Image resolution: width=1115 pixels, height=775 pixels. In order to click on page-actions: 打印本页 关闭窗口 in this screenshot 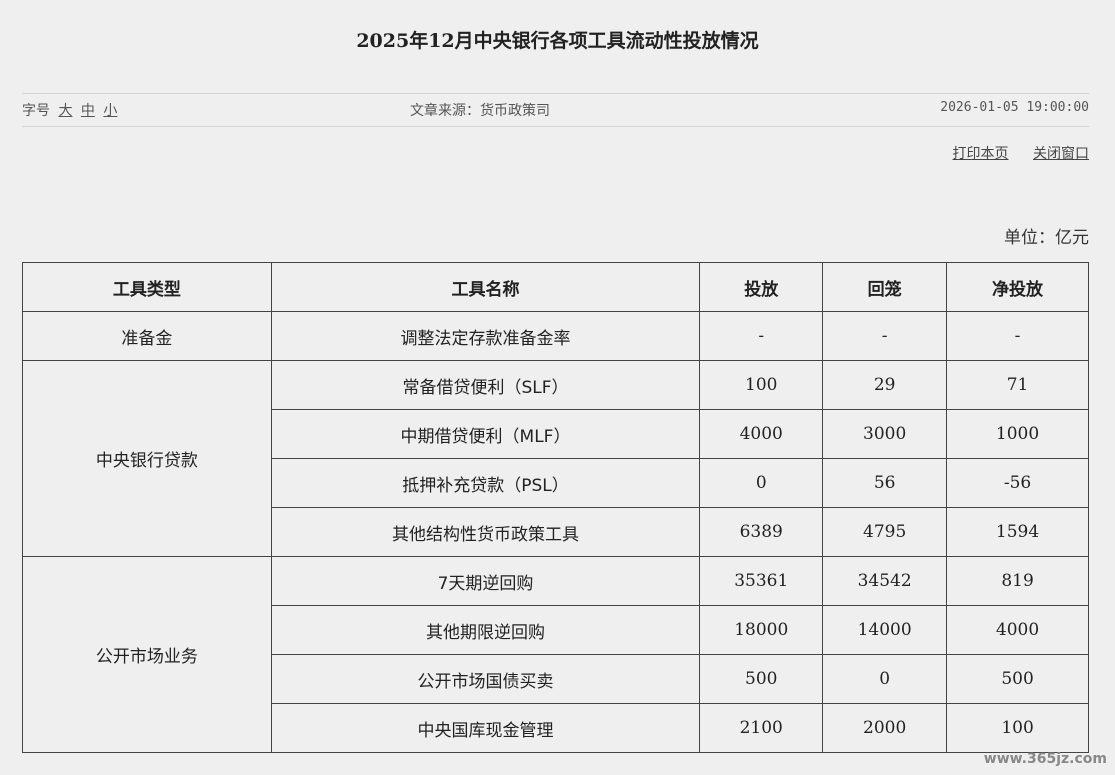, I will do `click(1011, 153)`.